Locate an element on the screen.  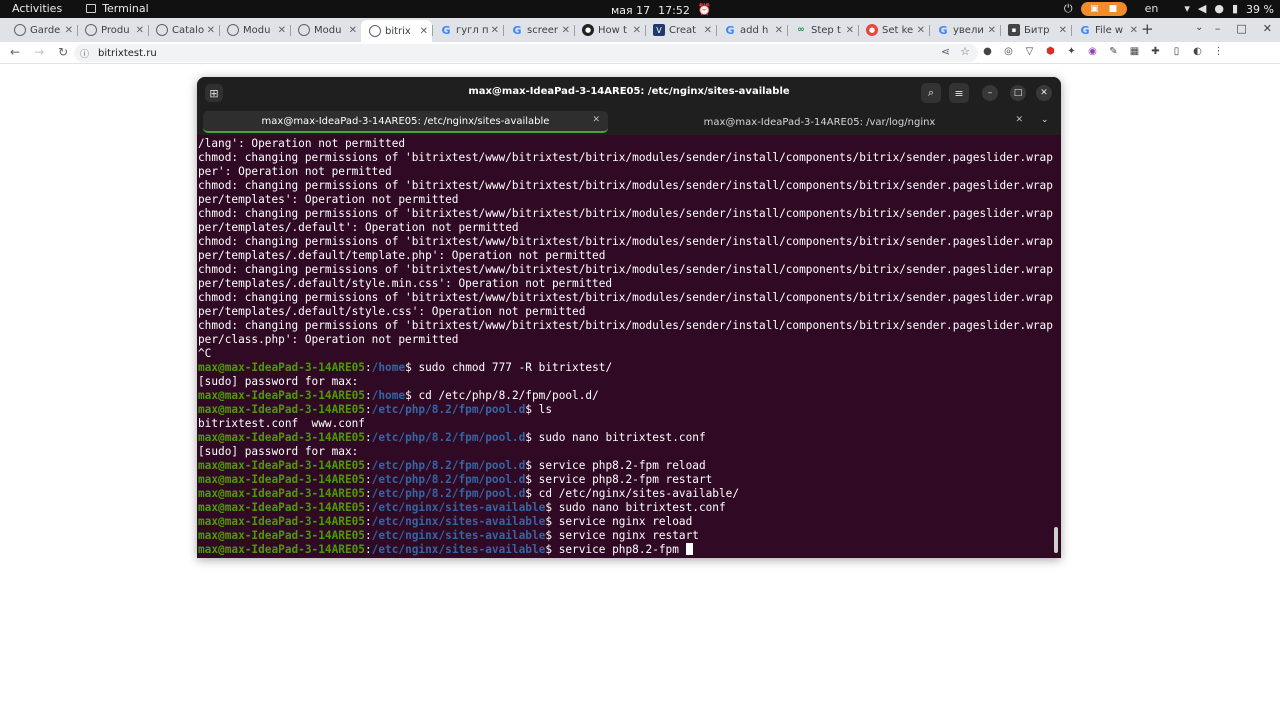
browser-tab: ● How t ✕ is located at coordinates (609, 30).